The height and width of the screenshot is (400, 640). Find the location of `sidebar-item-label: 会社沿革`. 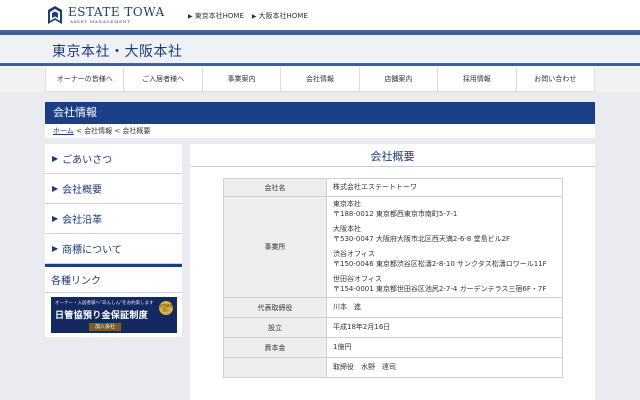

sidebar-item-label: 会社沿革 is located at coordinates (82, 220).